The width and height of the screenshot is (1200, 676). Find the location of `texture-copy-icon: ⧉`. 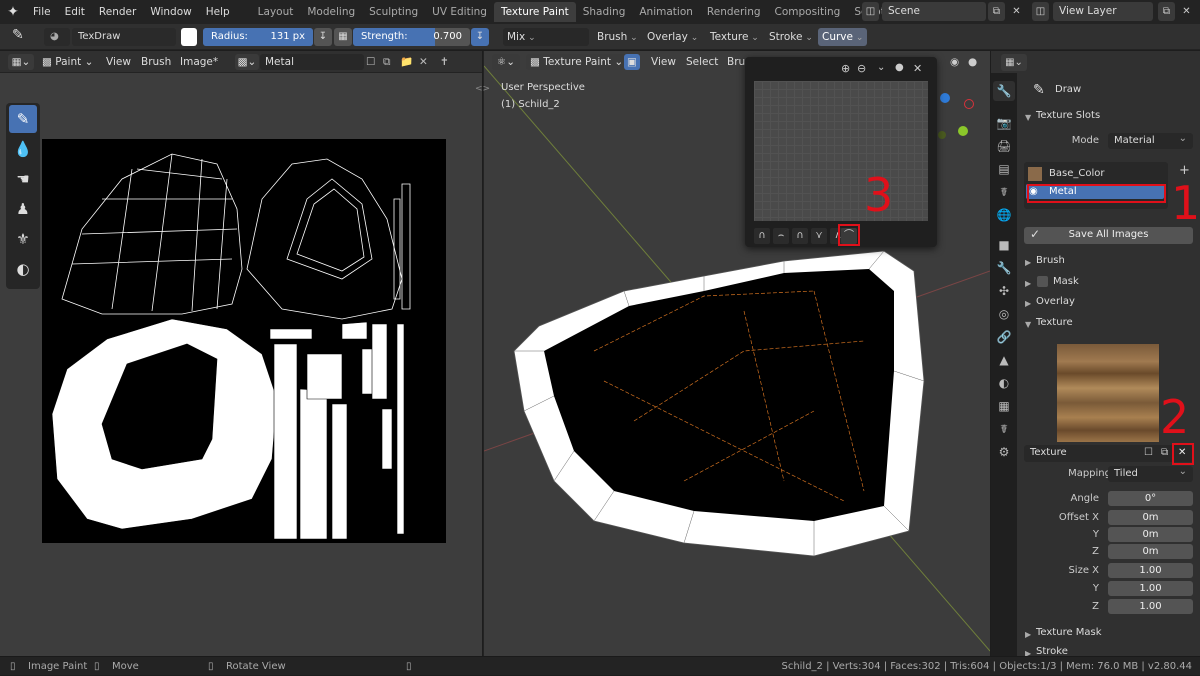

texture-copy-icon: ⧉ is located at coordinates (1164, 452).